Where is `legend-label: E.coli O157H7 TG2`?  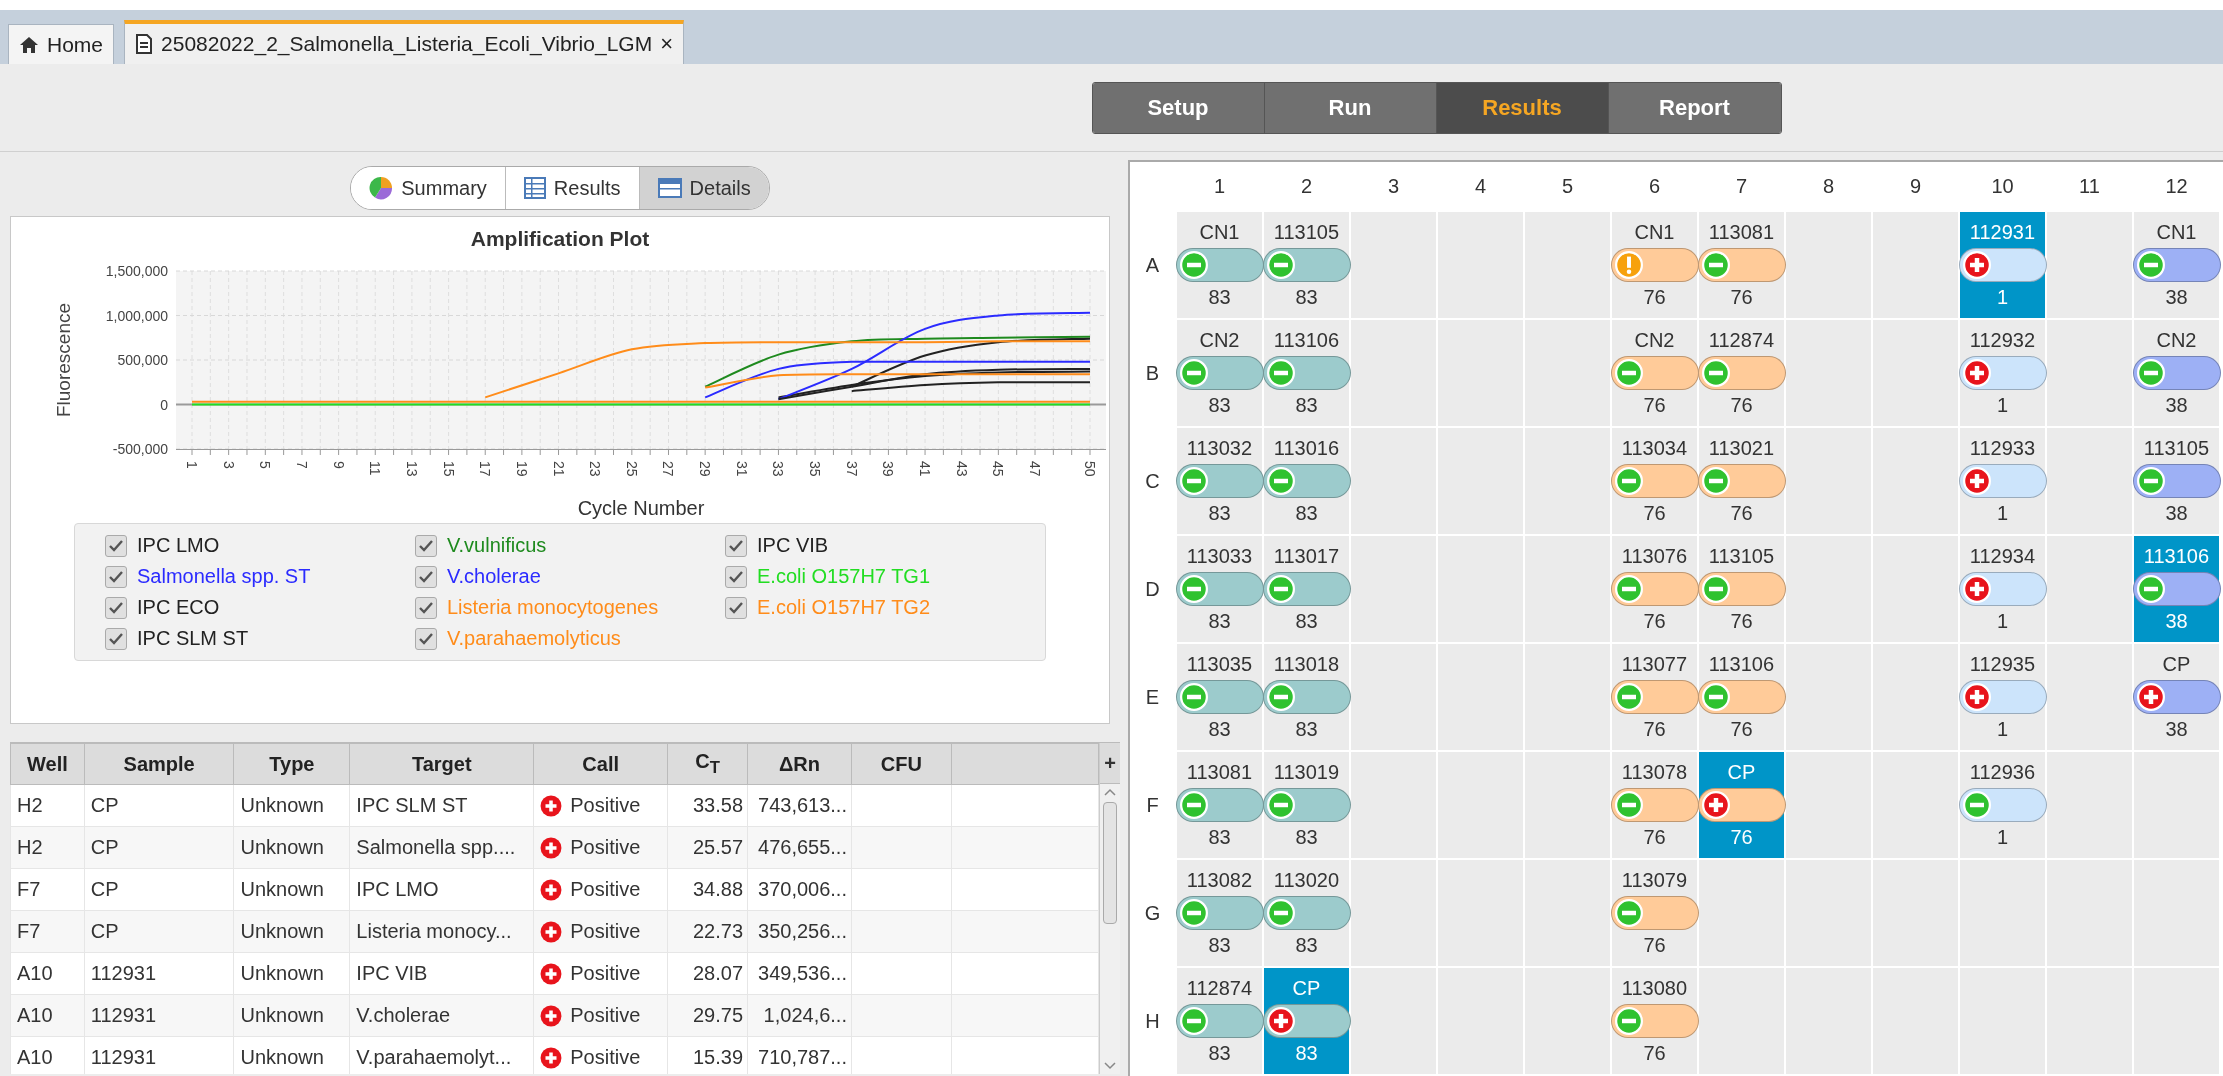 legend-label: E.coli O157H7 TG2 is located at coordinates (844, 607).